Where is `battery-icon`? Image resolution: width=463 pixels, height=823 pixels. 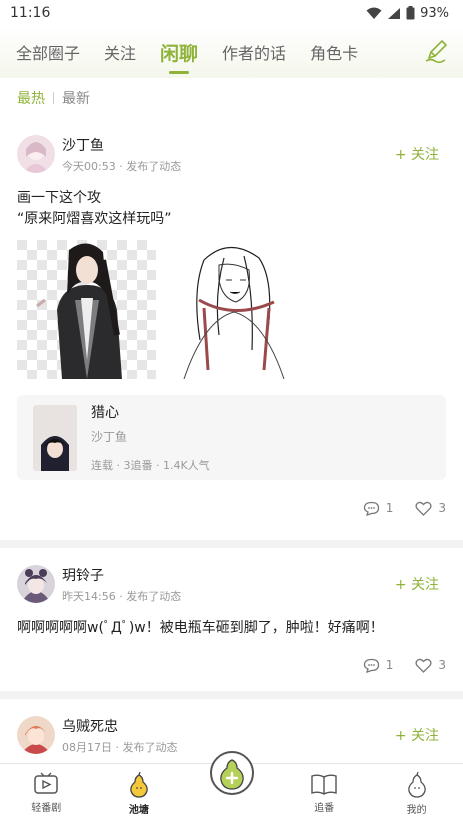 battery-icon is located at coordinates (410, 13).